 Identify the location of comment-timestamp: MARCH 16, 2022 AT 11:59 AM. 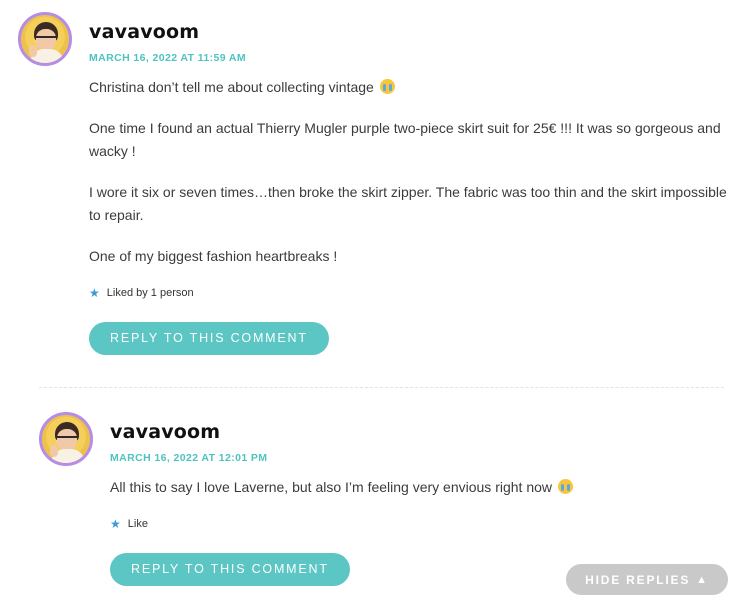
(409, 58).